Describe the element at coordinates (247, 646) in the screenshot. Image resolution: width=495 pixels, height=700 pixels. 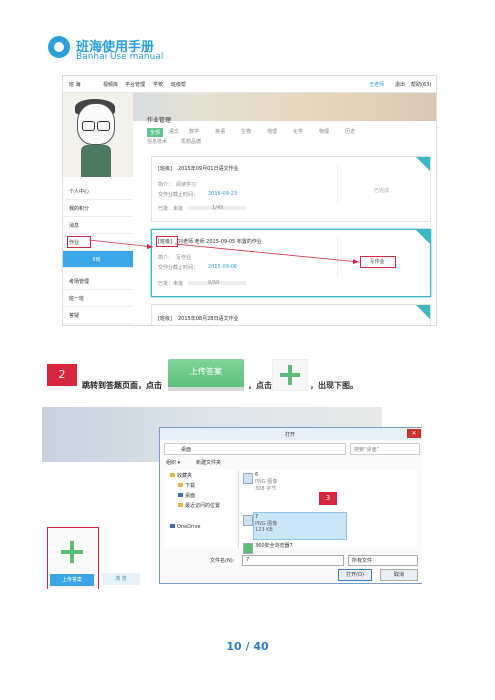
I see `page-number: 10 / 40` at that location.